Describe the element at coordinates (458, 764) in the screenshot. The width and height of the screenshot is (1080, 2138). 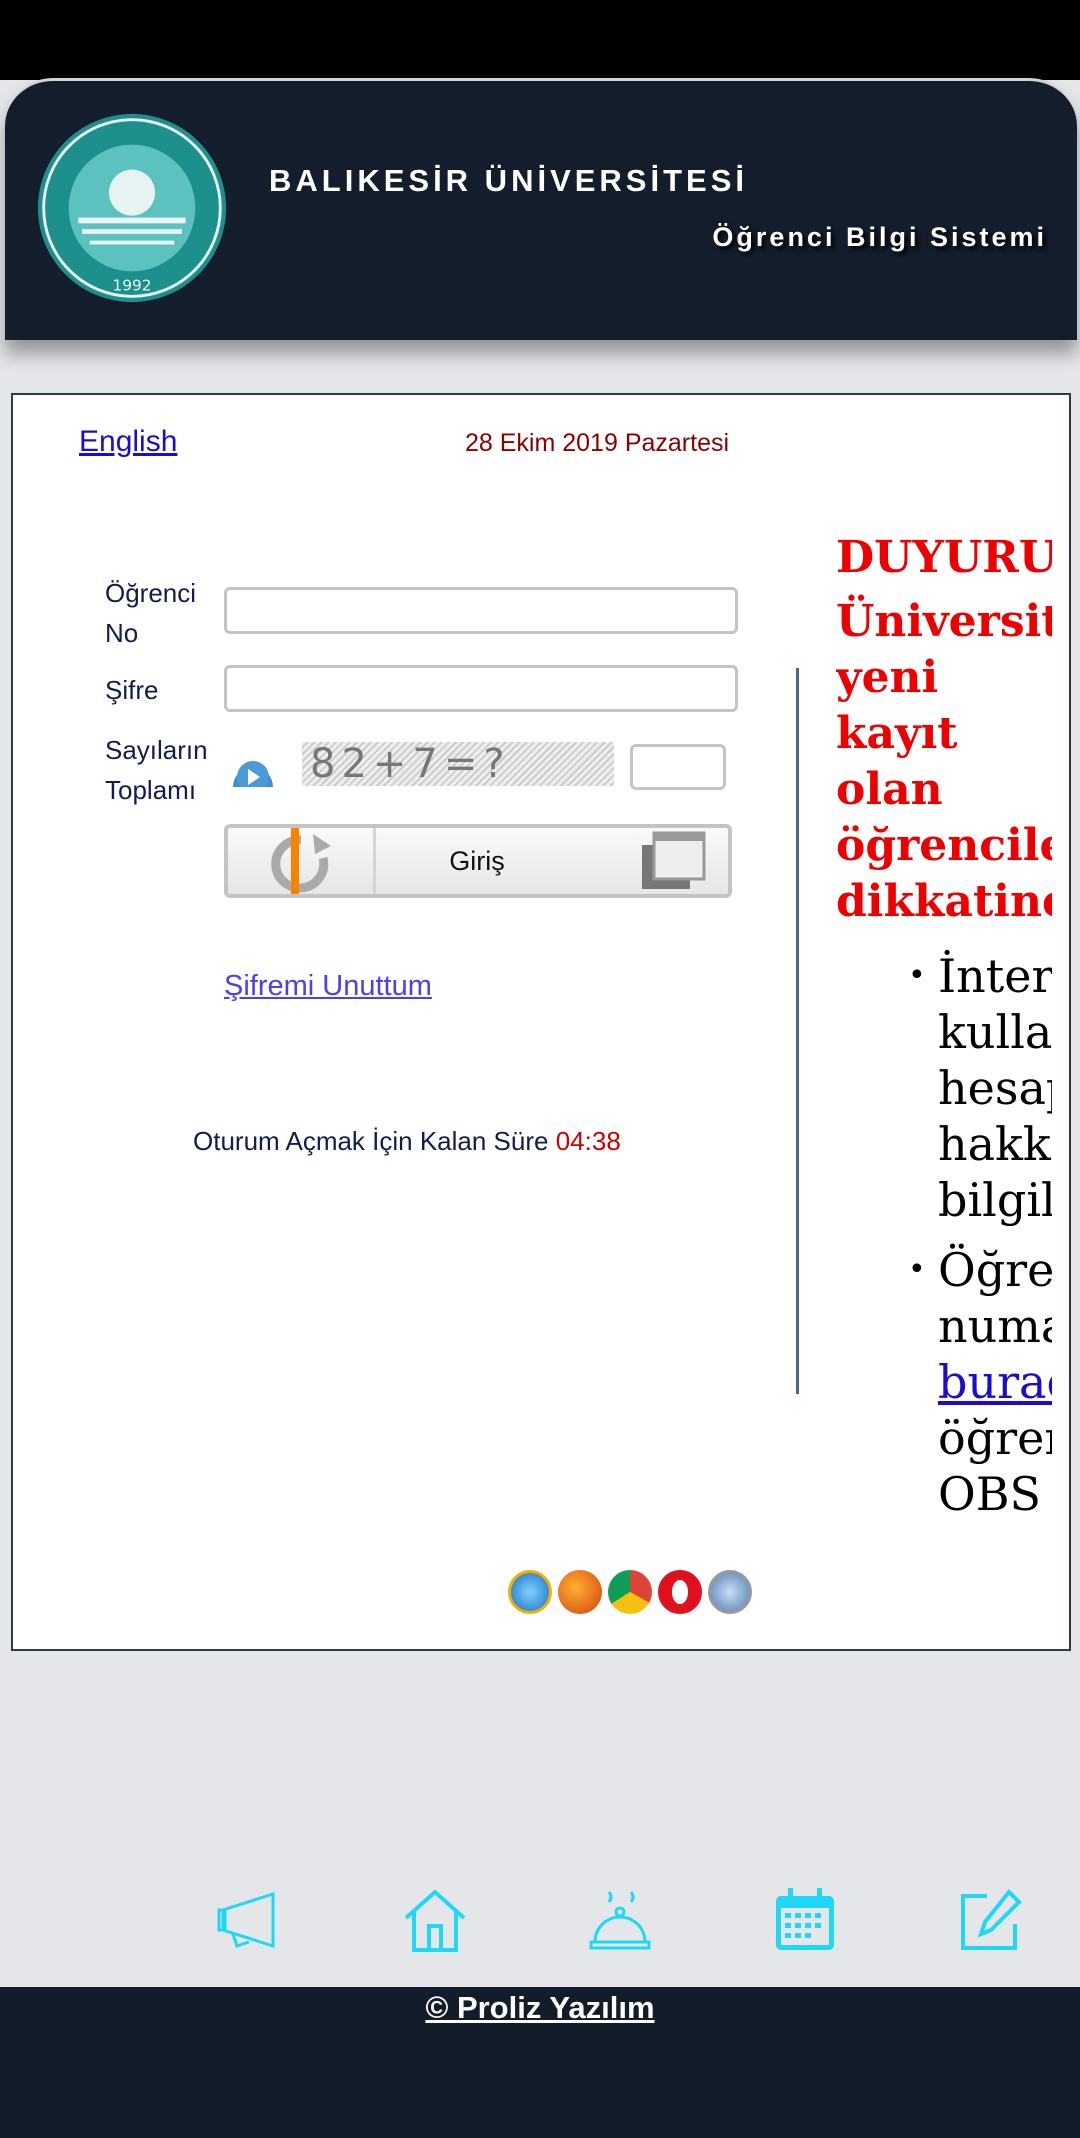
I see `captcha-image: 82+7=?` at that location.